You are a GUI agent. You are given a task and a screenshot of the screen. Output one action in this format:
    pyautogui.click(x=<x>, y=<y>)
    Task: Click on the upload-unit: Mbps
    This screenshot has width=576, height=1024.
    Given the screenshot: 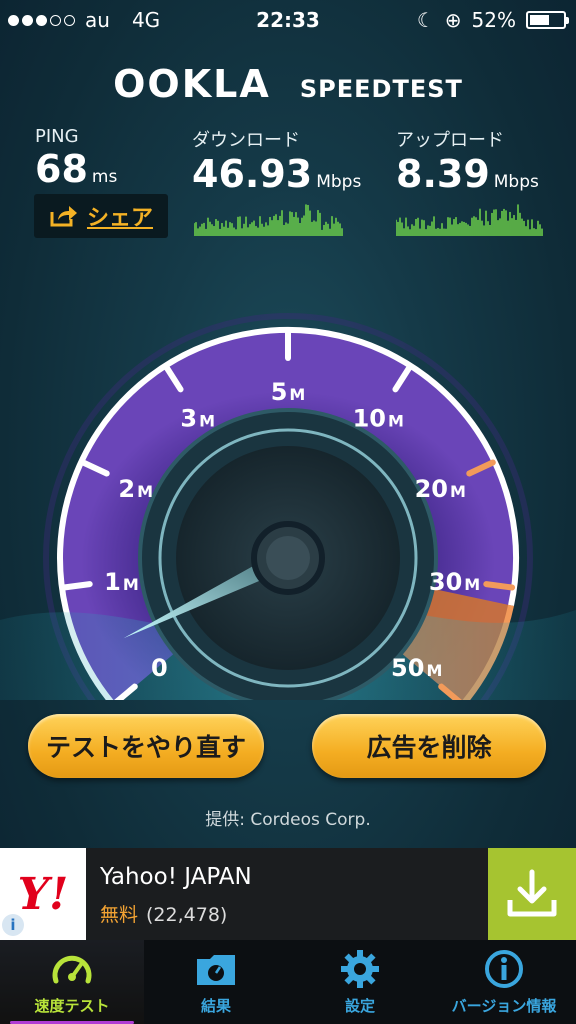 What is the action you would take?
    pyautogui.click(x=516, y=182)
    